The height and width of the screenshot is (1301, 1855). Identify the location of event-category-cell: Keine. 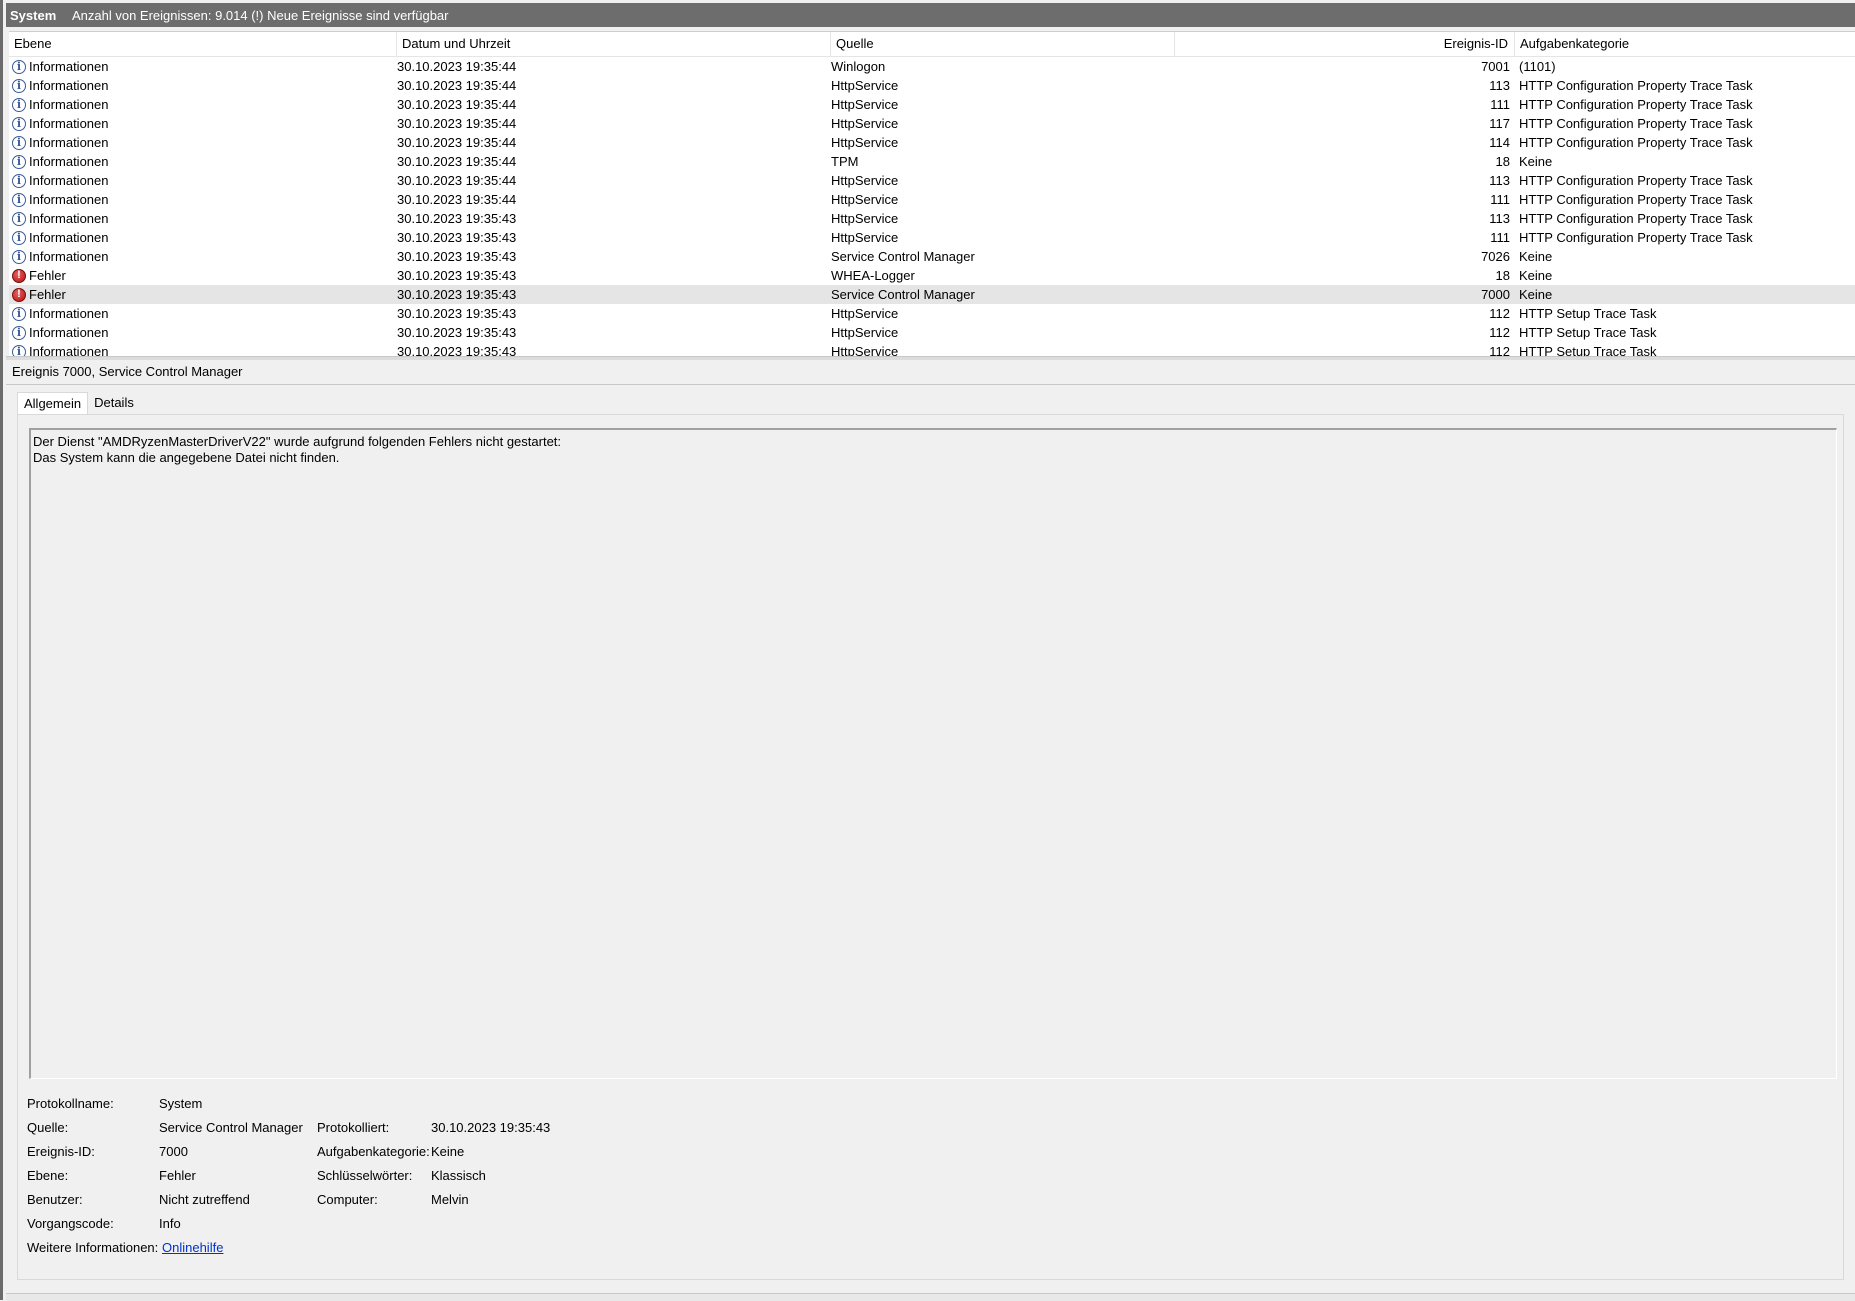
(1536, 294).